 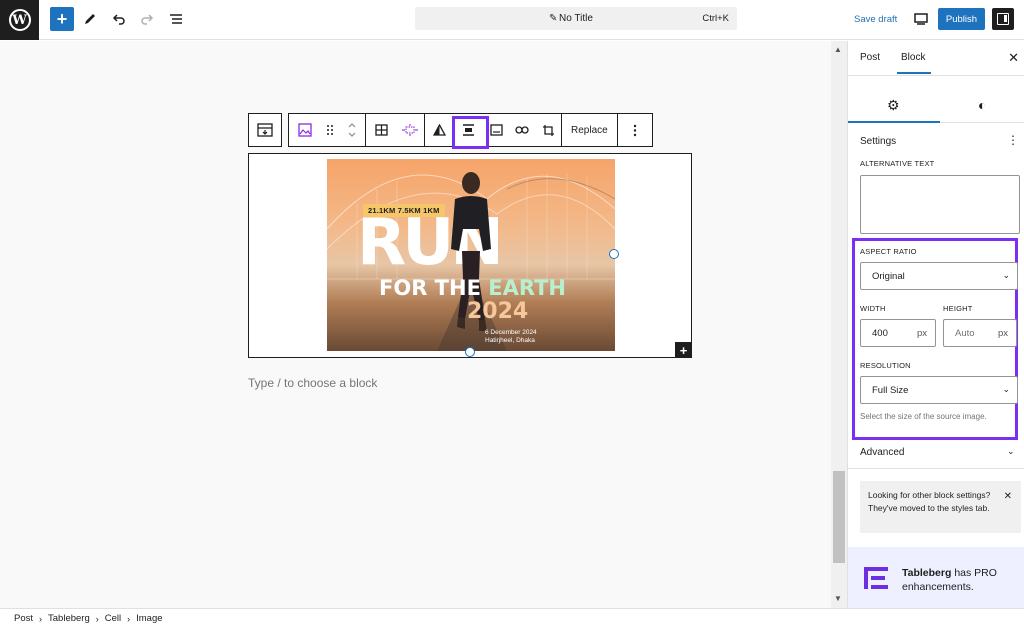 What do you see at coordinates (875, 19) in the screenshot?
I see `save-draft-button: Save draft` at bounding box center [875, 19].